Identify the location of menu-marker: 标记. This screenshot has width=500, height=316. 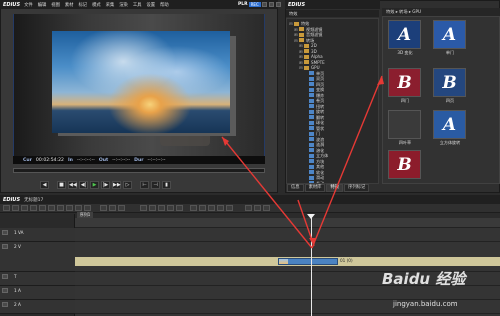
(82, 5).